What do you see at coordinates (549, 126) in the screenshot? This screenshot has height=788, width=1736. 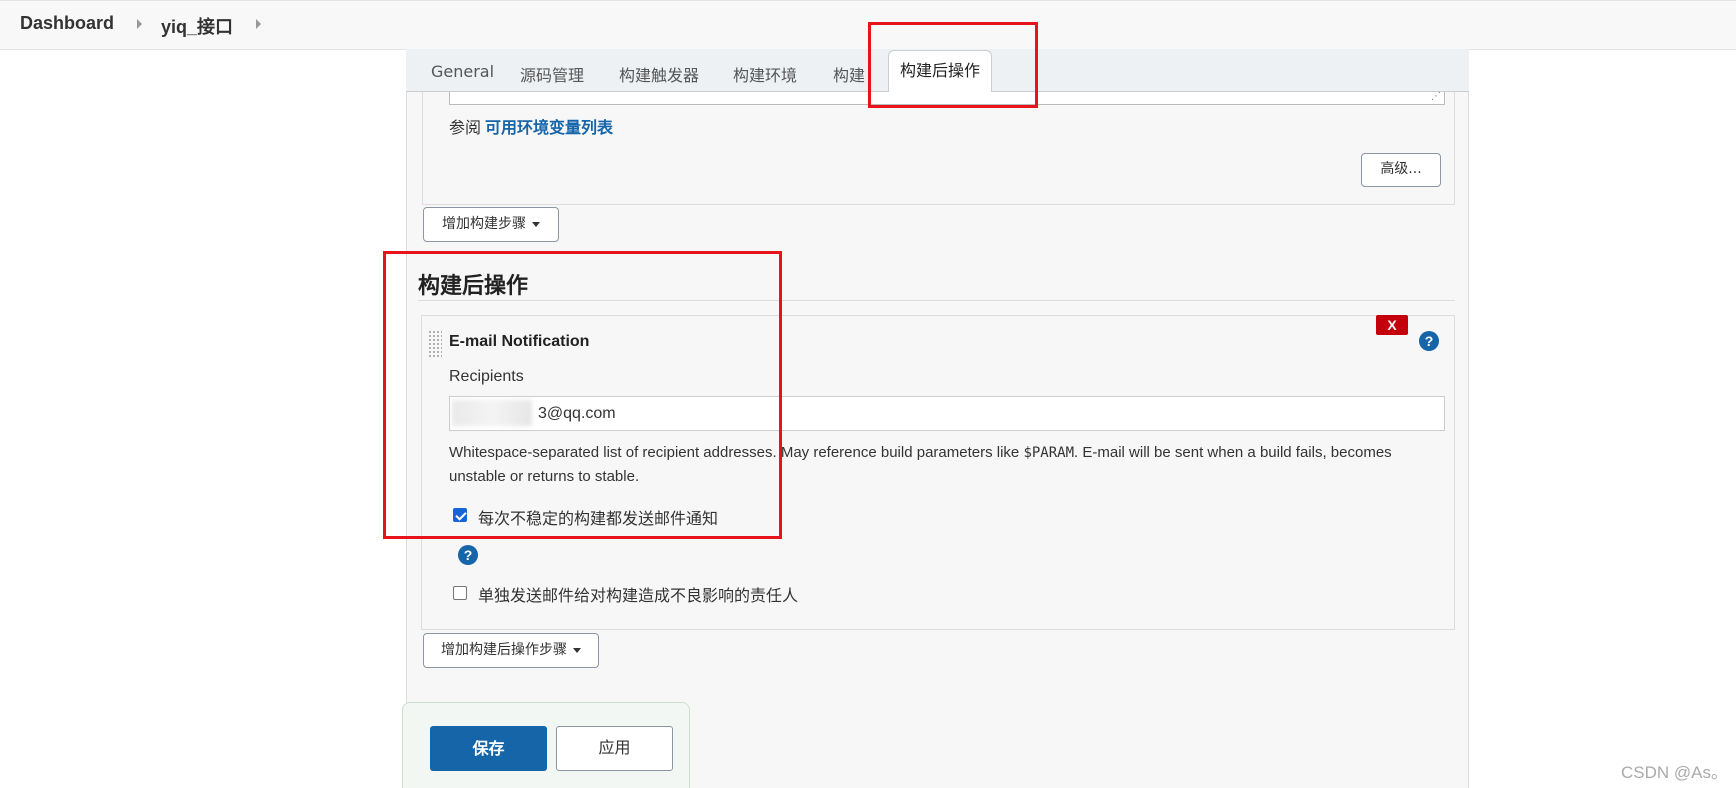 I see `env-vars-link: 可用环境变量列表` at bounding box center [549, 126].